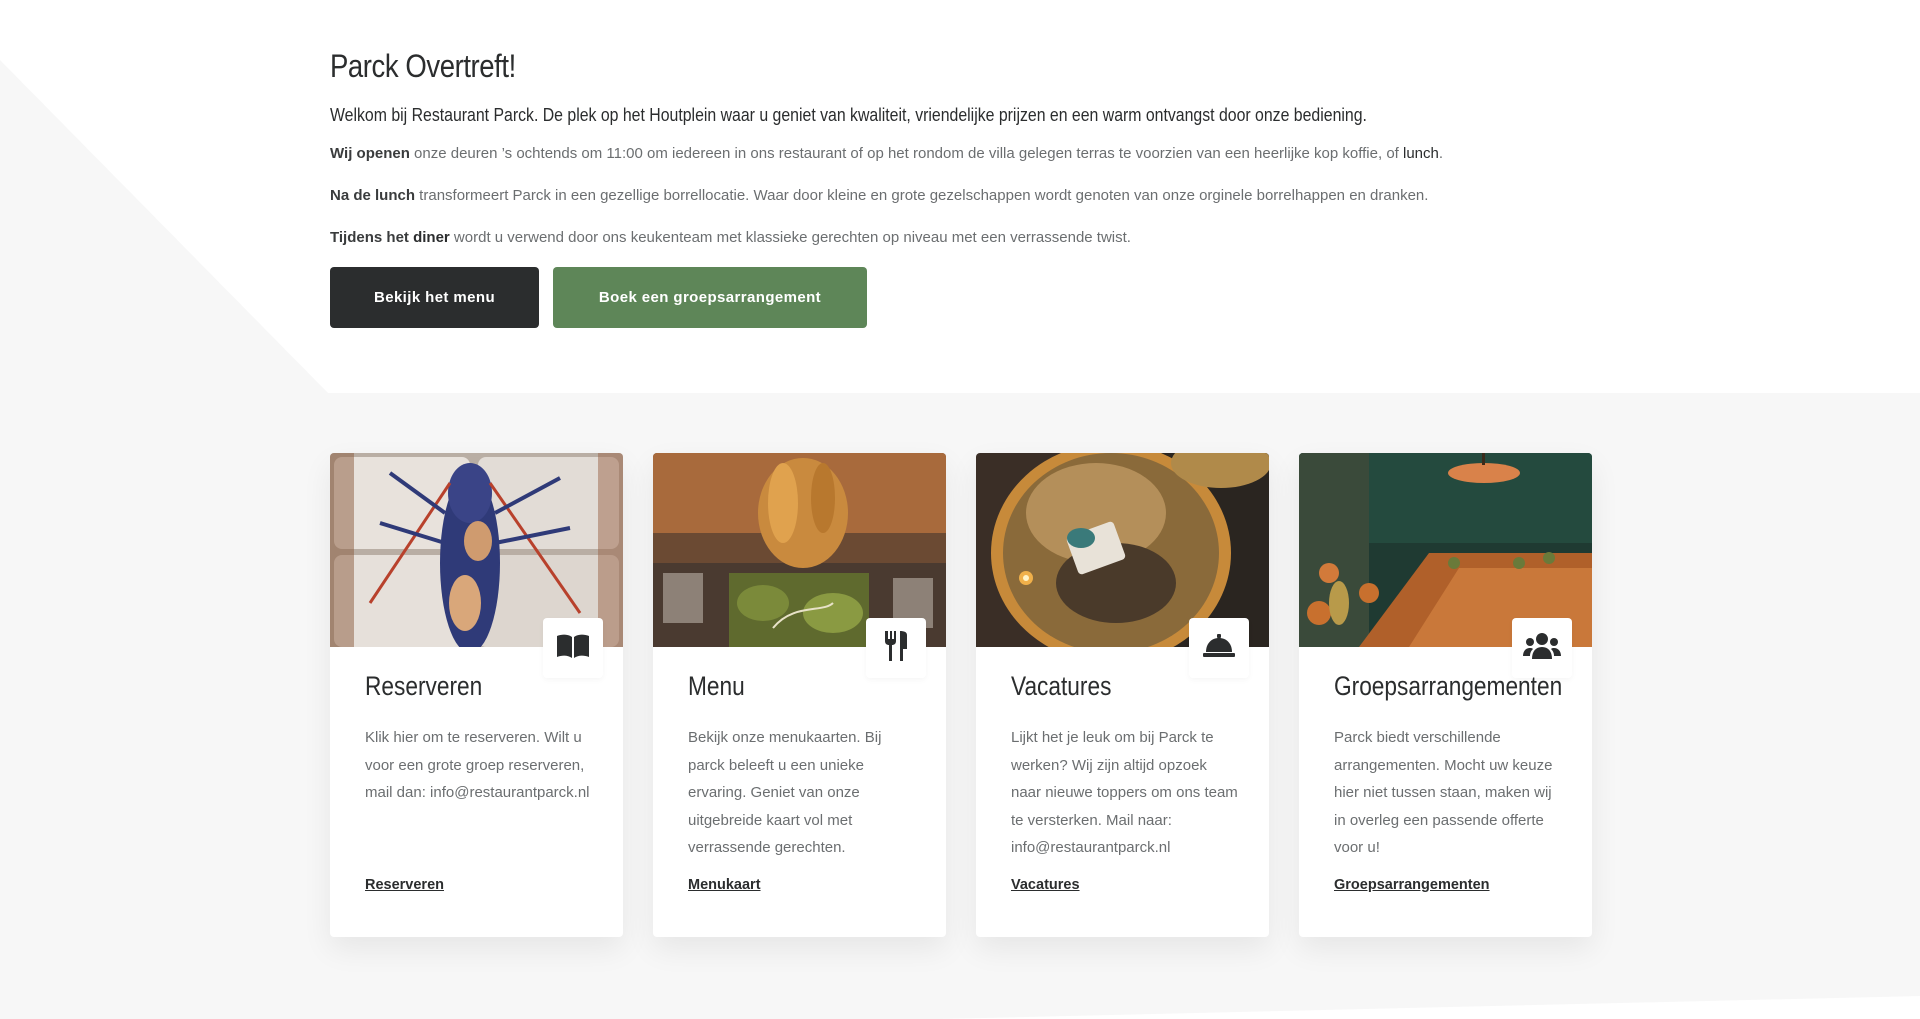  Describe the element at coordinates (1045, 885) in the screenshot. I see `vacatures-link: Vacatures` at that location.